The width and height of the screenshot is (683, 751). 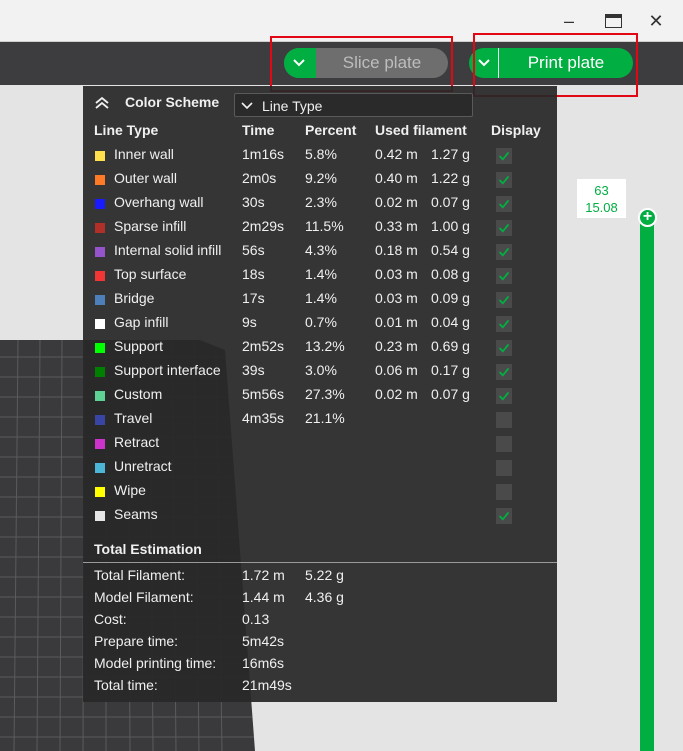 What do you see at coordinates (396, 154) in the screenshot?
I see `filament-length: 0.42 m` at bounding box center [396, 154].